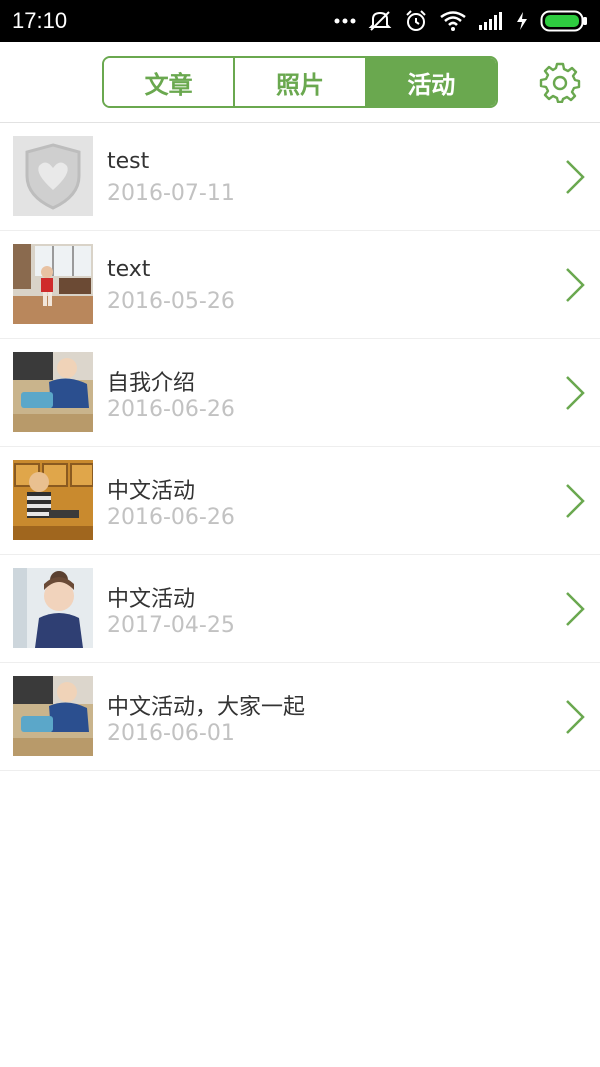  What do you see at coordinates (128, 161) in the screenshot?
I see `item-title: test` at bounding box center [128, 161].